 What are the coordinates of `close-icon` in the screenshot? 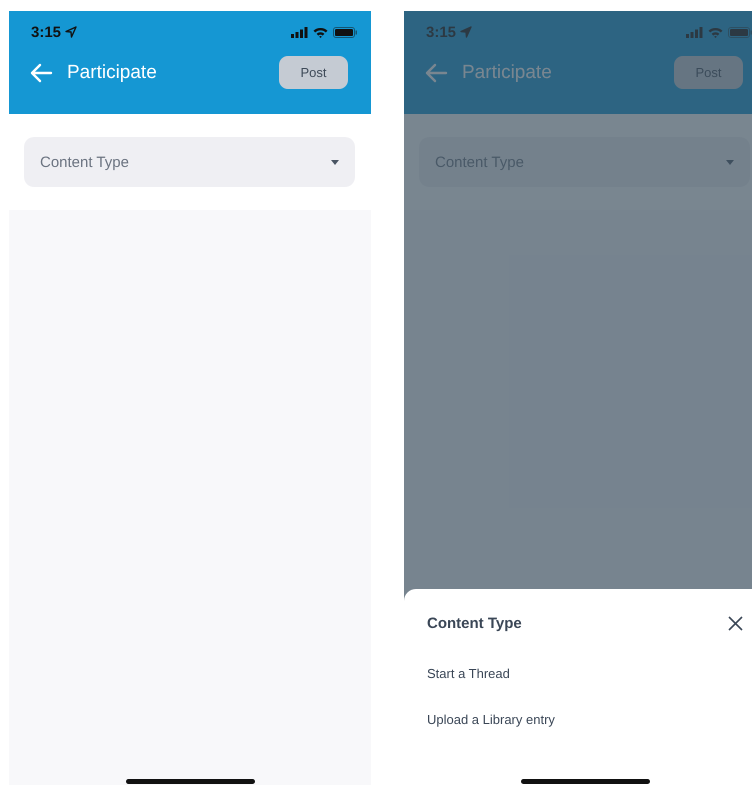 It's located at (735, 623).